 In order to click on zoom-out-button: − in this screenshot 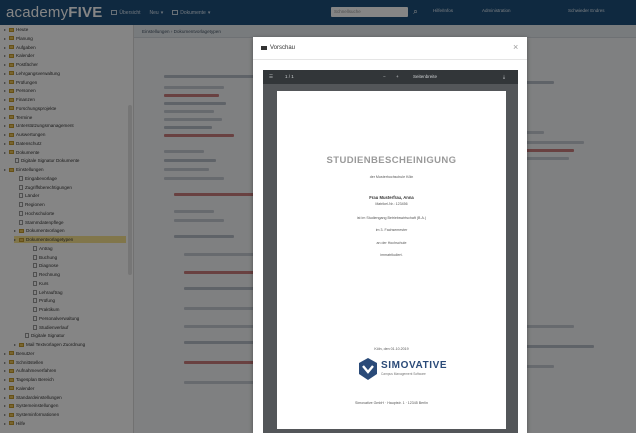, I will do `click(384, 76)`.